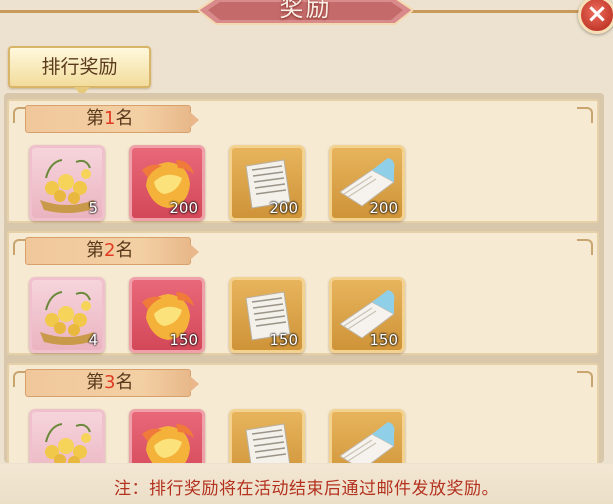 The image size is (613, 504). What do you see at coordinates (68, 443) in the screenshot?
I see `flower-basket-icon` at bounding box center [68, 443].